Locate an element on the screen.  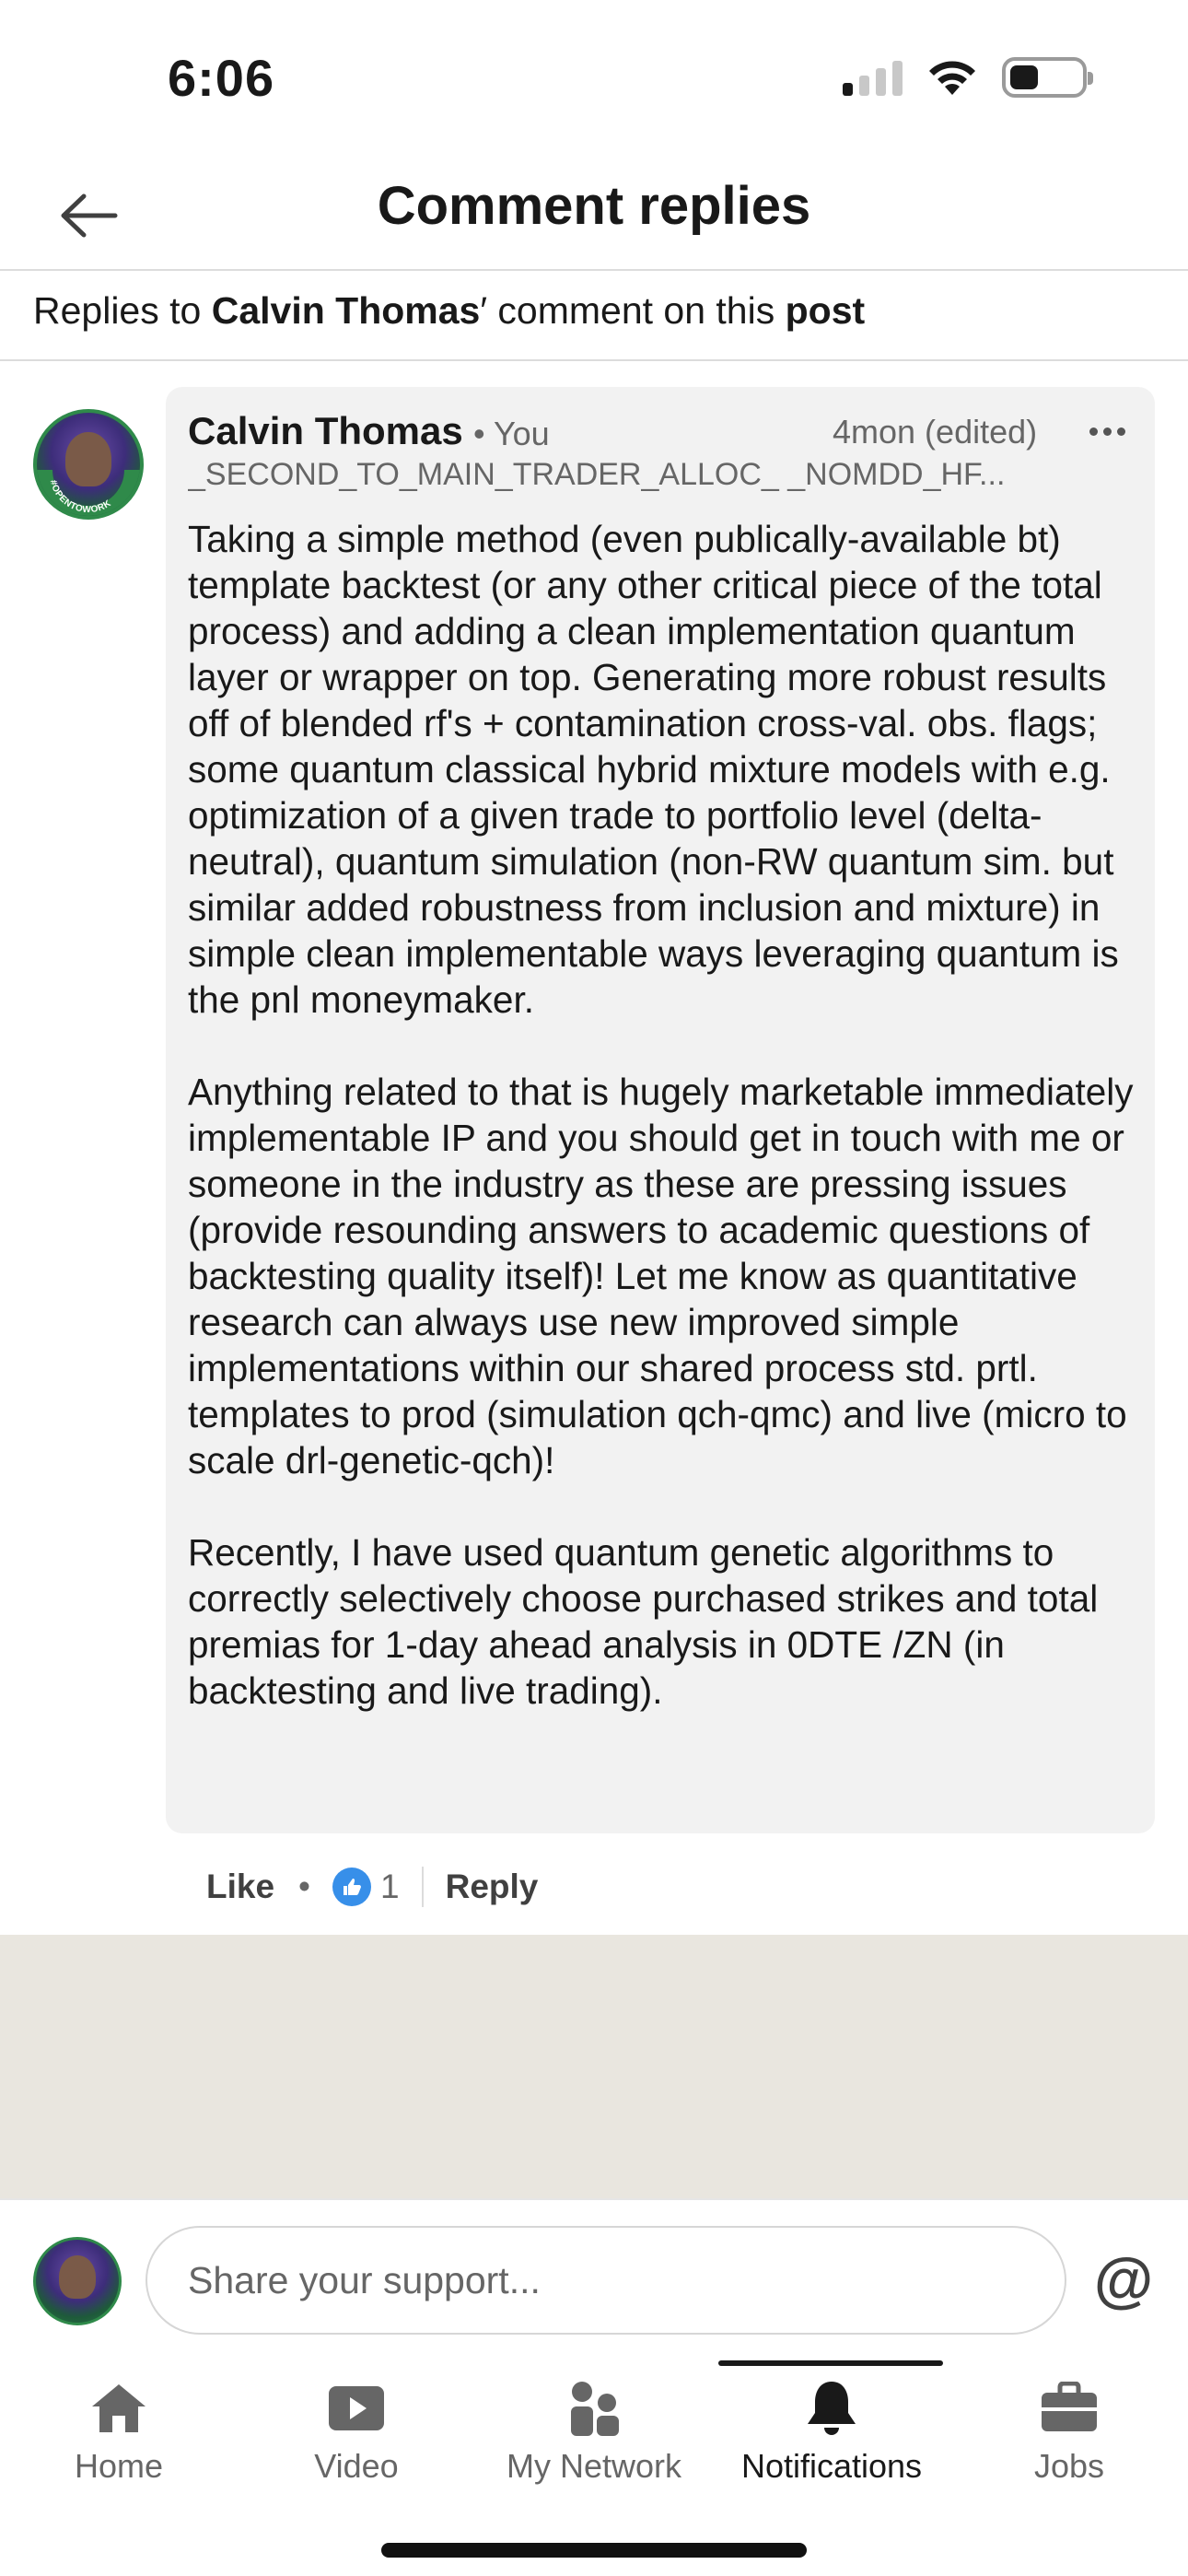
author-relation-badge: • You is located at coordinates (511, 433).